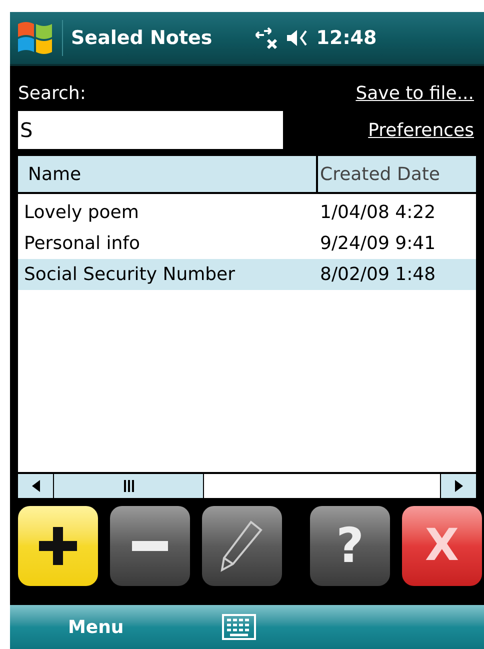 This screenshot has height=649, width=484. What do you see at coordinates (397, 174) in the screenshot?
I see `column-header: Created Date` at bounding box center [397, 174].